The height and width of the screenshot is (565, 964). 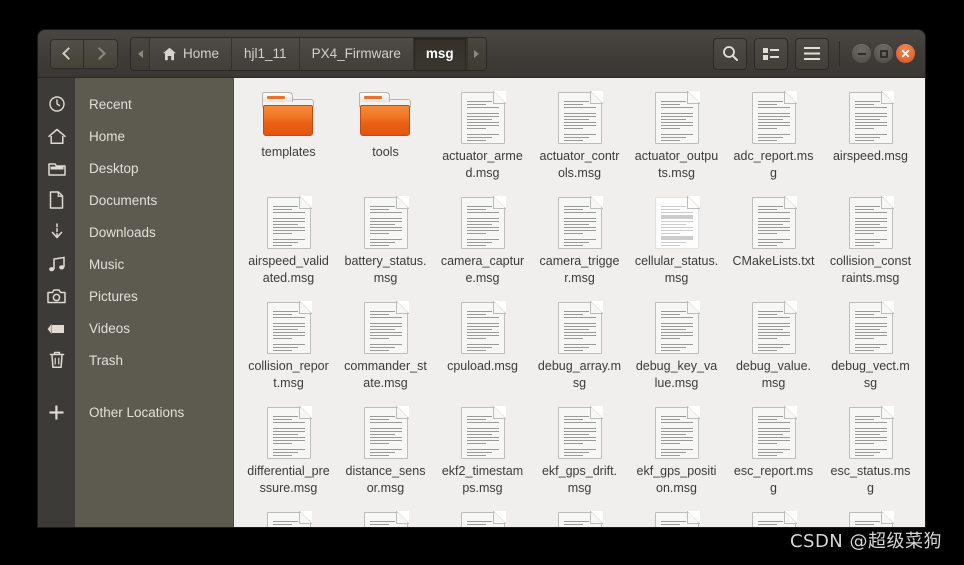 I want to click on view-options-button, so click(x=771, y=53).